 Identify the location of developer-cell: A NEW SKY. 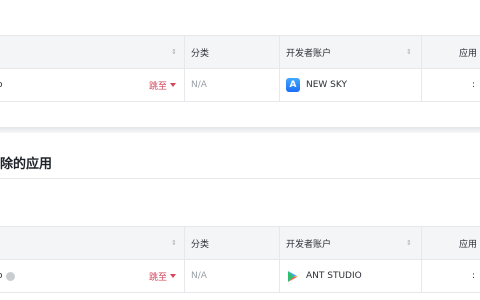
(316, 85).